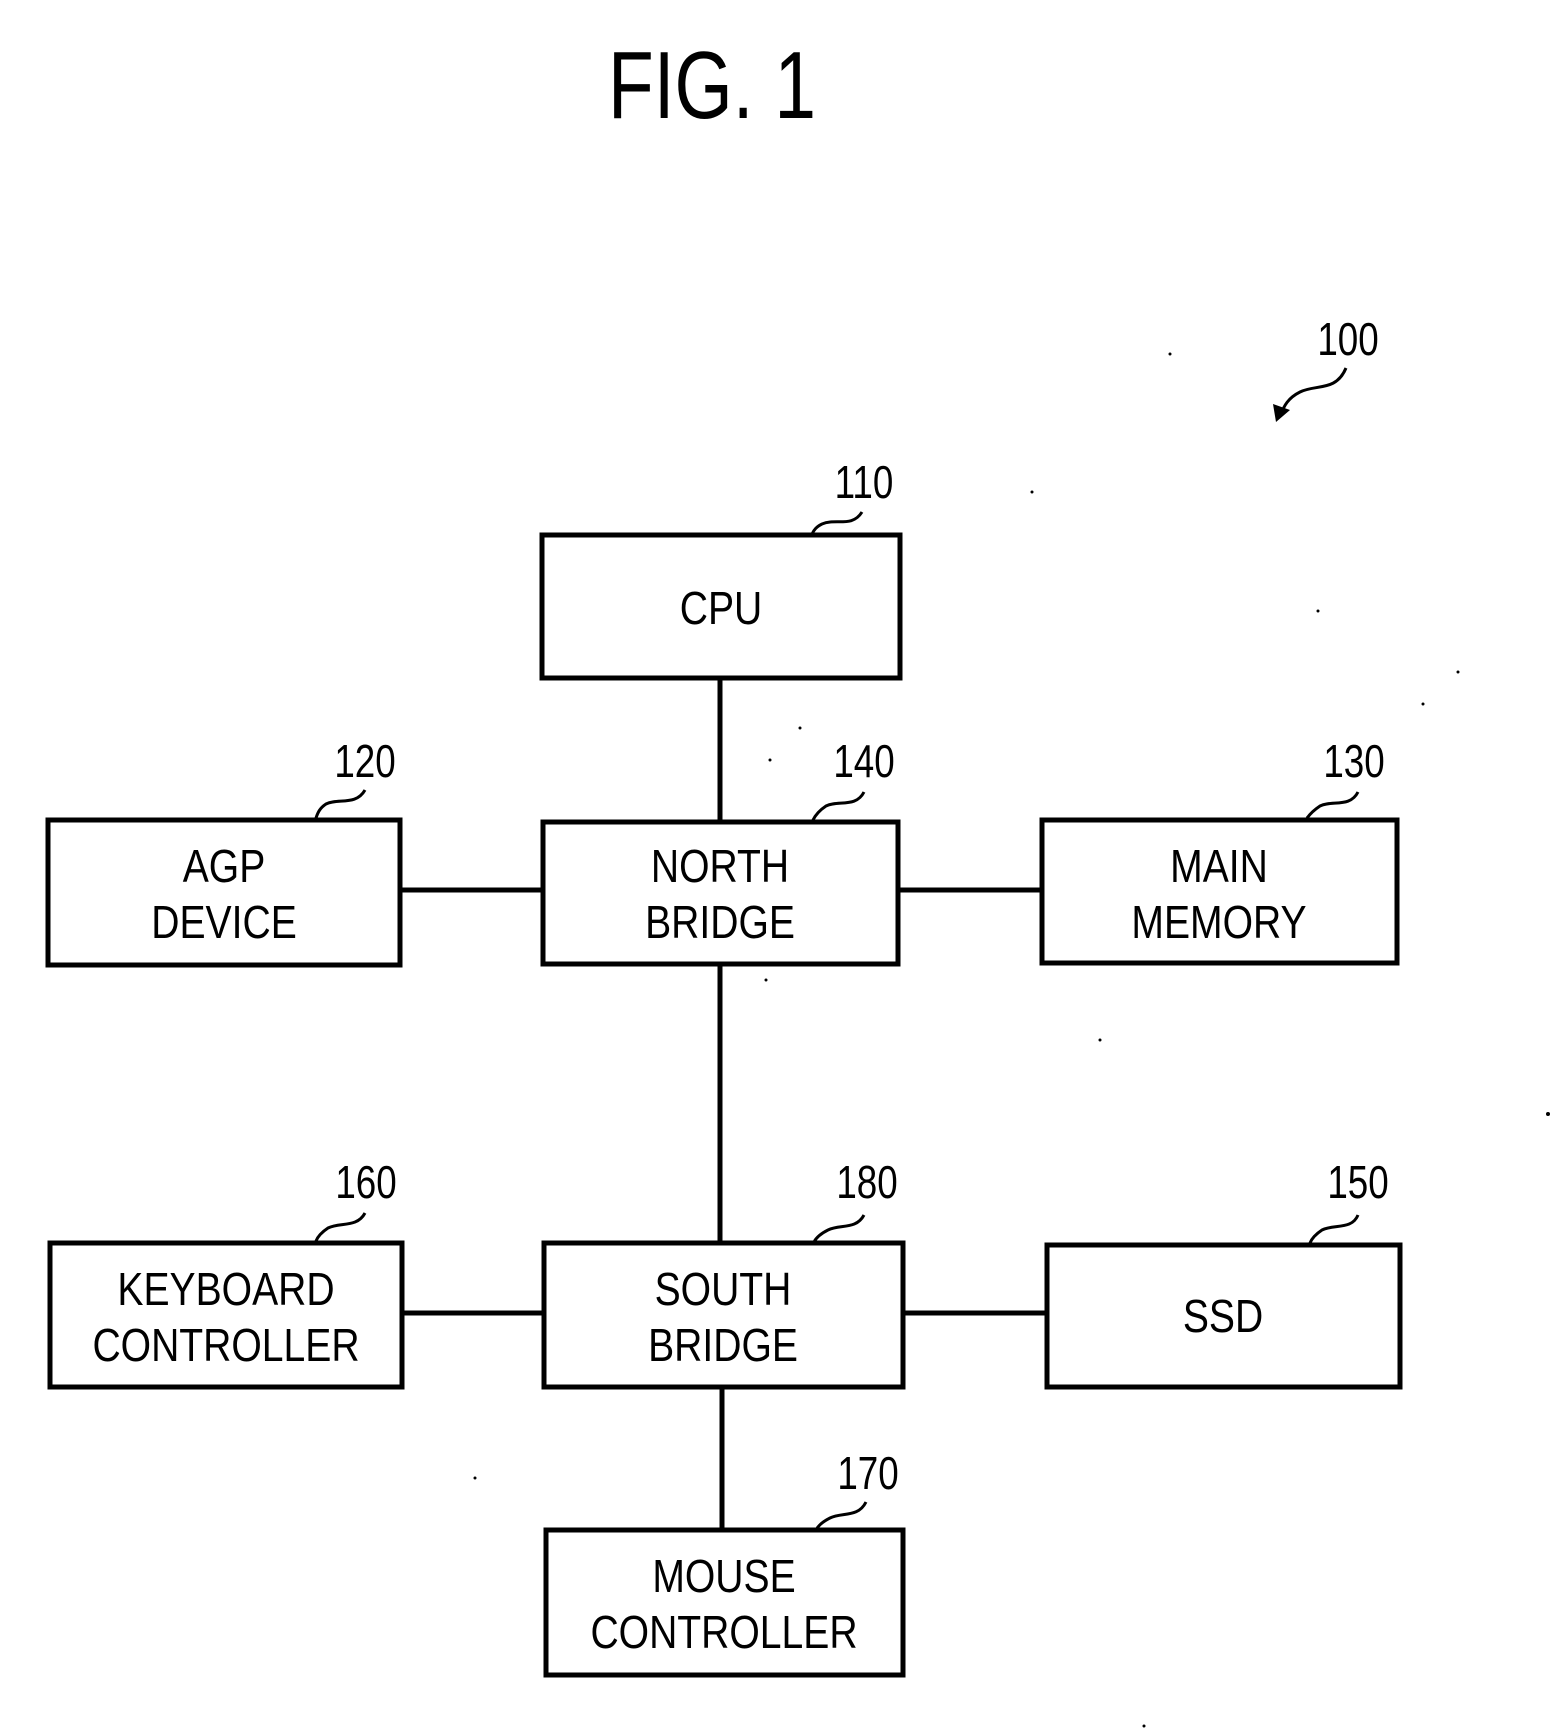 This screenshot has height=1736, width=1556. Describe the element at coordinates (340, 1227) in the screenshot. I see `keyboard-controller-leader-line` at that location.